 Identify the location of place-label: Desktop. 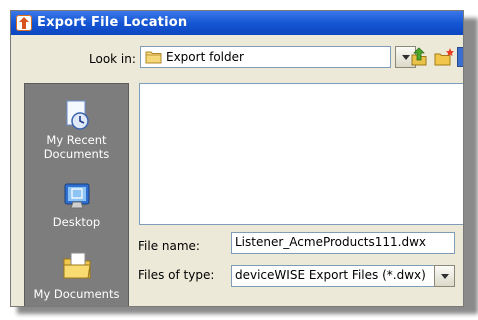
(76, 222).